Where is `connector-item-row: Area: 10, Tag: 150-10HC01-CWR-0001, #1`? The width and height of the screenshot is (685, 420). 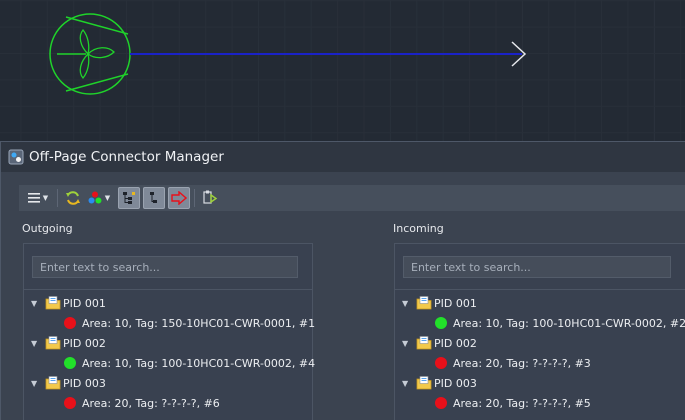 connector-item-row: Area: 10, Tag: 150-10HC01-CWR-0001, #1 is located at coordinates (170, 323).